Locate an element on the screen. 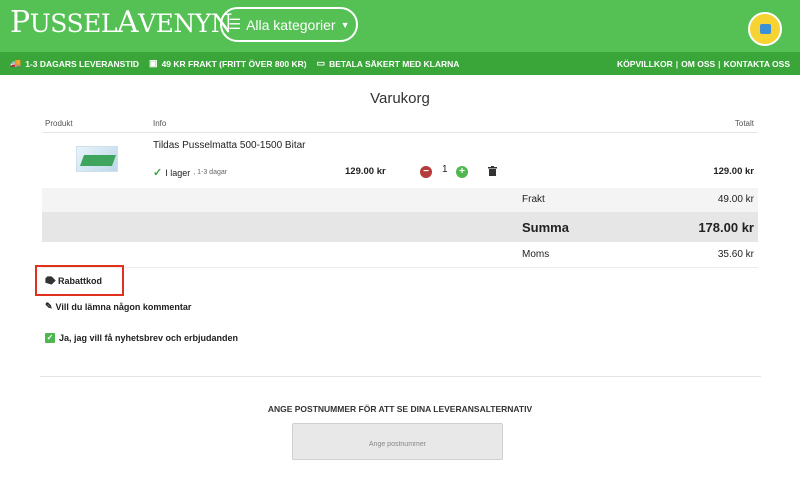 The height and width of the screenshot is (477, 800). shipping-info: ▣ 49 KR FRAKT (FRITT ÖVER 800 KR) is located at coordinates (228, 63).